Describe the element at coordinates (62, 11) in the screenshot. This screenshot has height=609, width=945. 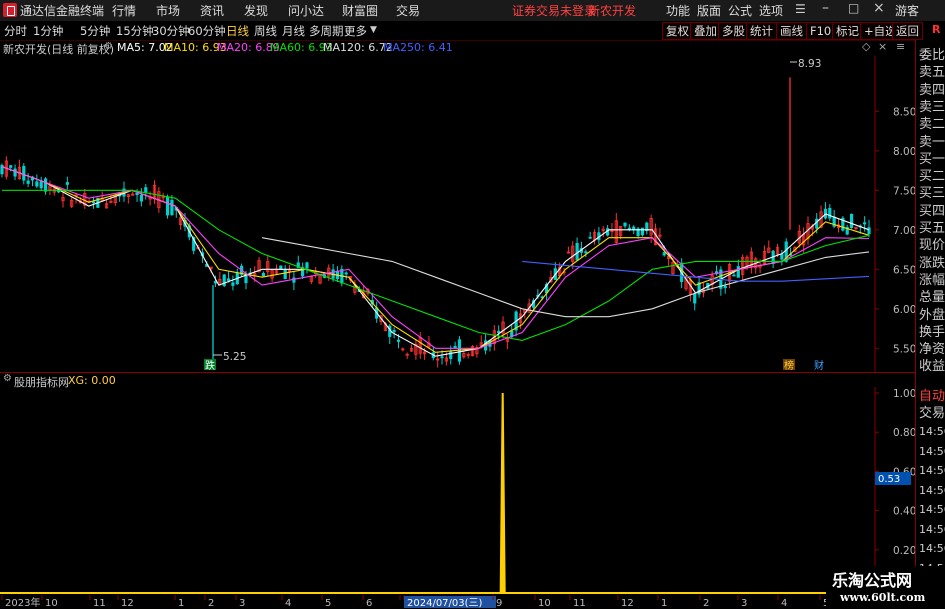
I see `app-title: 通达信金融终端` at that location.